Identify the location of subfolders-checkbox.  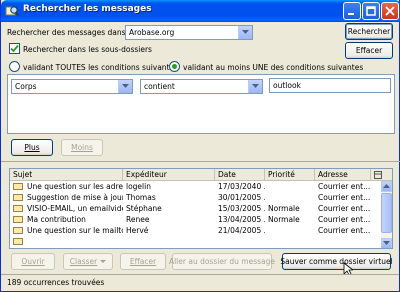
(14, 48).